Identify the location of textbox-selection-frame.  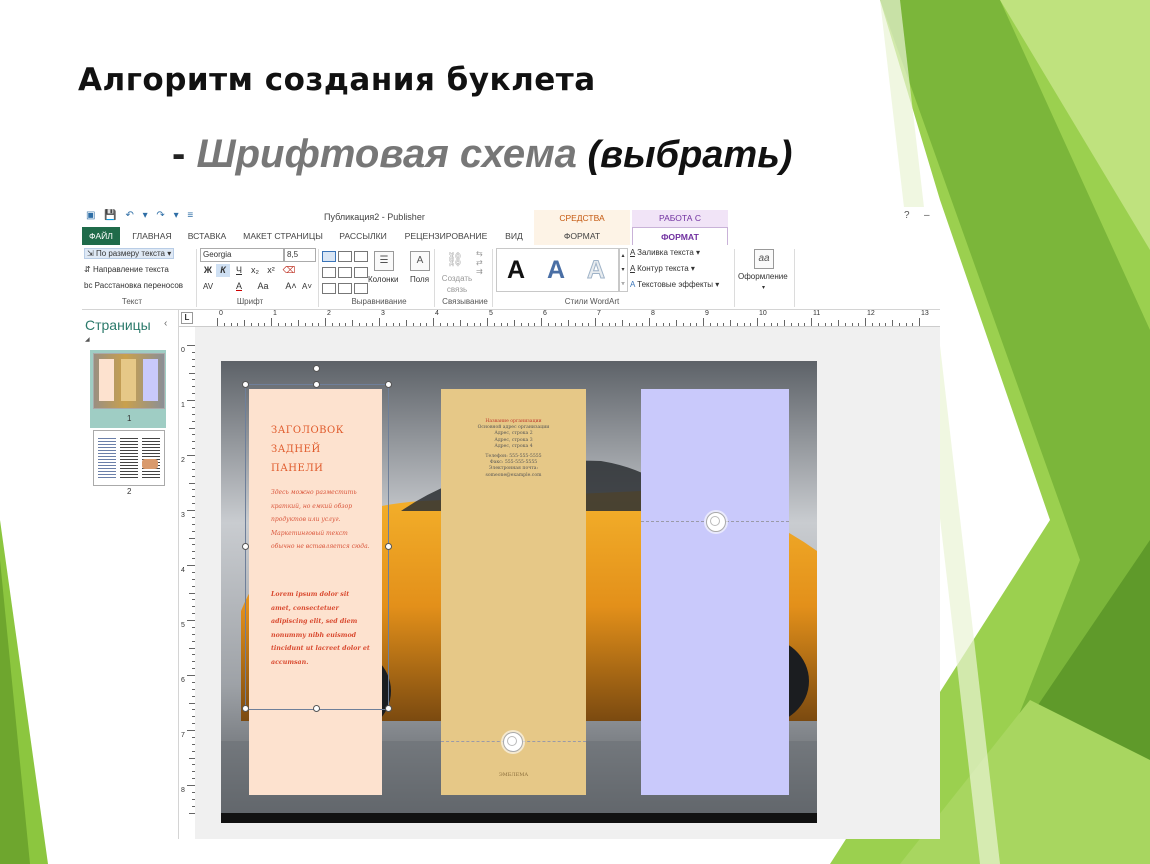
(317, 547).